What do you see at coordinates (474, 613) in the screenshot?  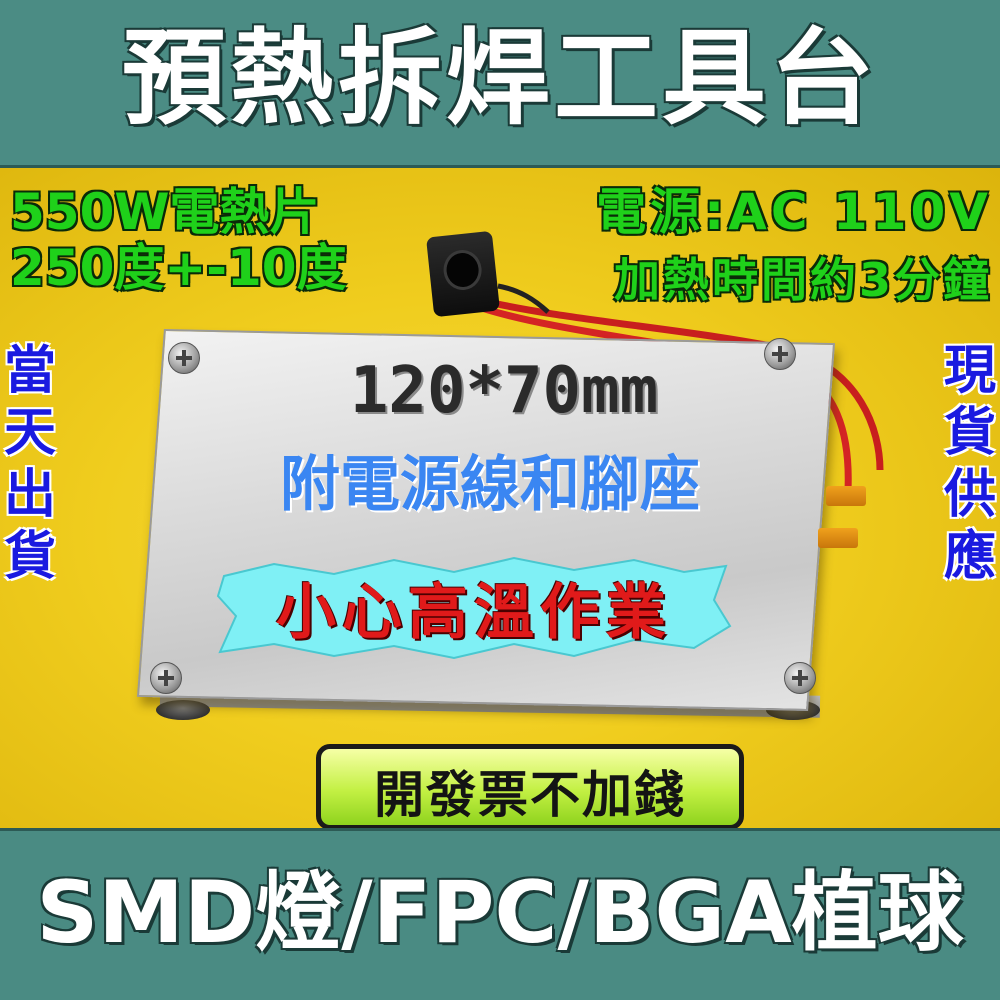 I see `high-temperature-warning: 小心高溫作業` at bounding box center [474, 613].